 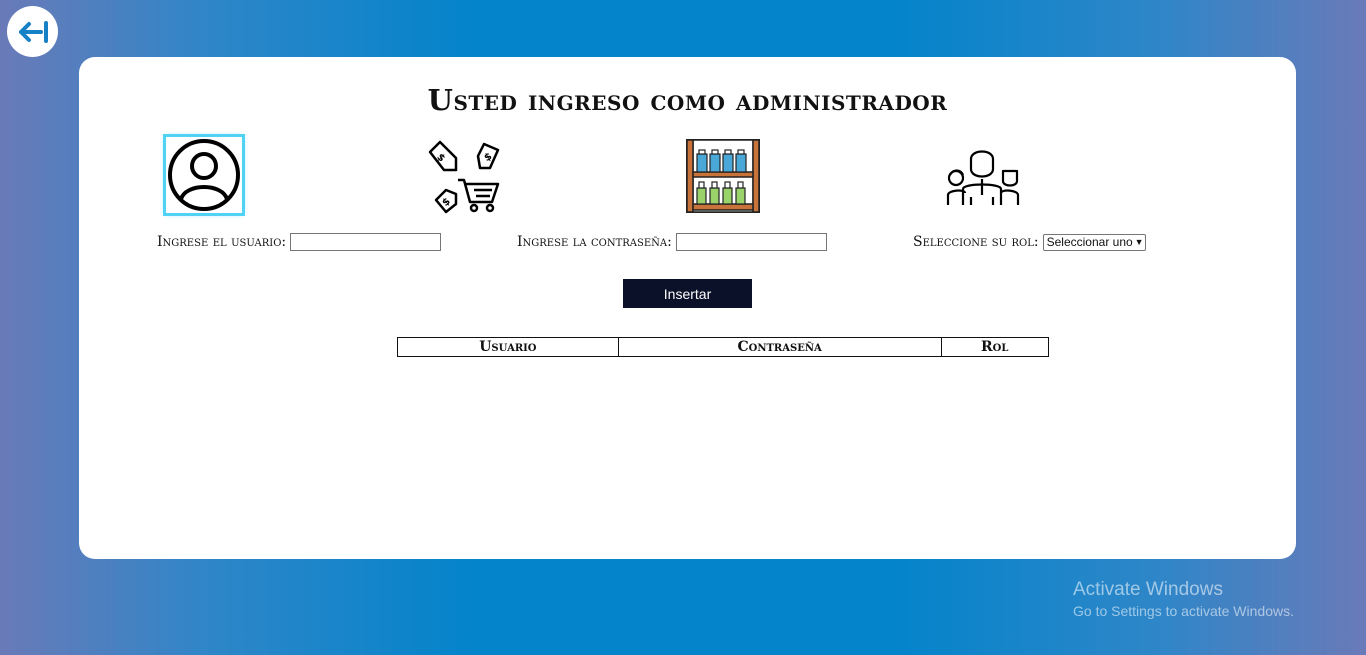 What do you see at coordinates (723, 176) in the screenshot?
I see `store-shelf-icon` at bounding box center [723, 176].